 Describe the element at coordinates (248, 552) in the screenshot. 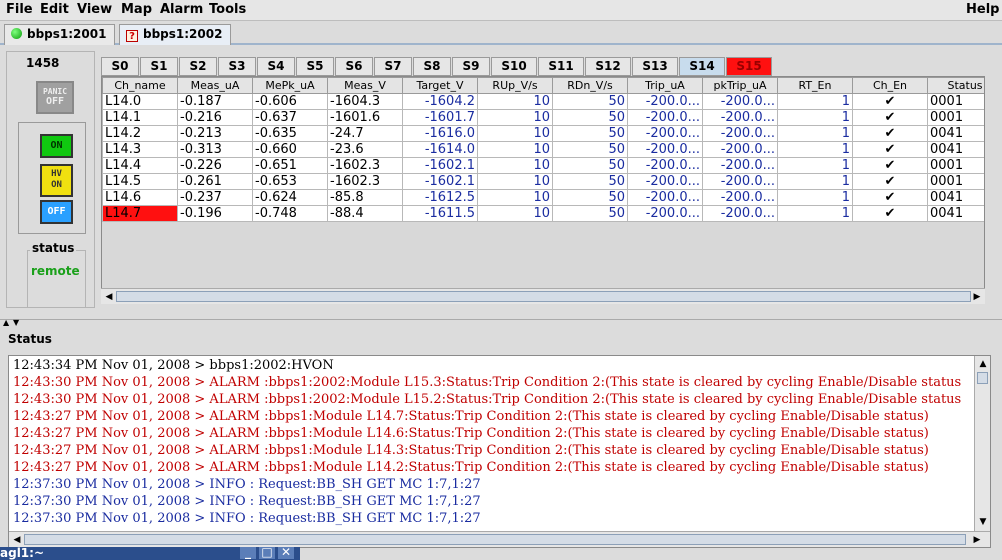

I see `minimize-icon: _` at that location.